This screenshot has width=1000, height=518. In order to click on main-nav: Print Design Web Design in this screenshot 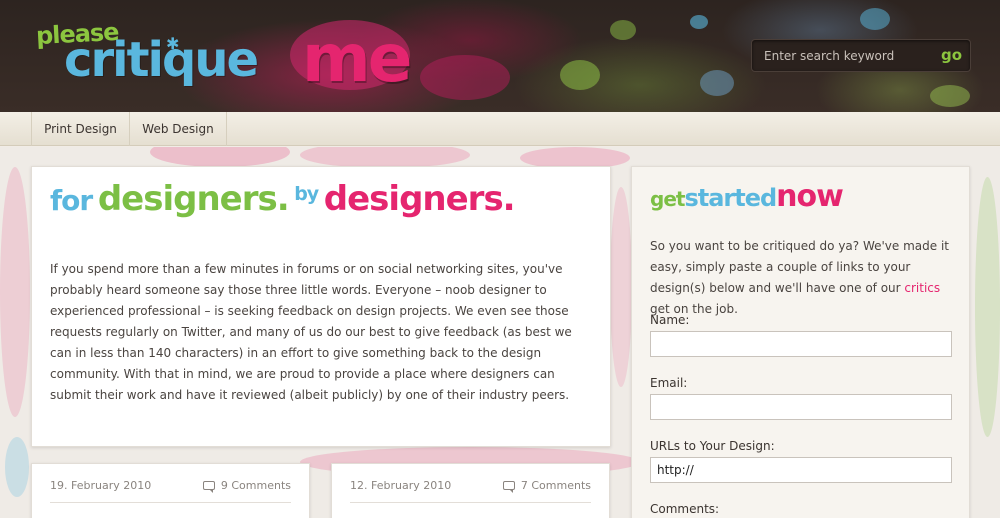, I will do `click(500, 129)`.